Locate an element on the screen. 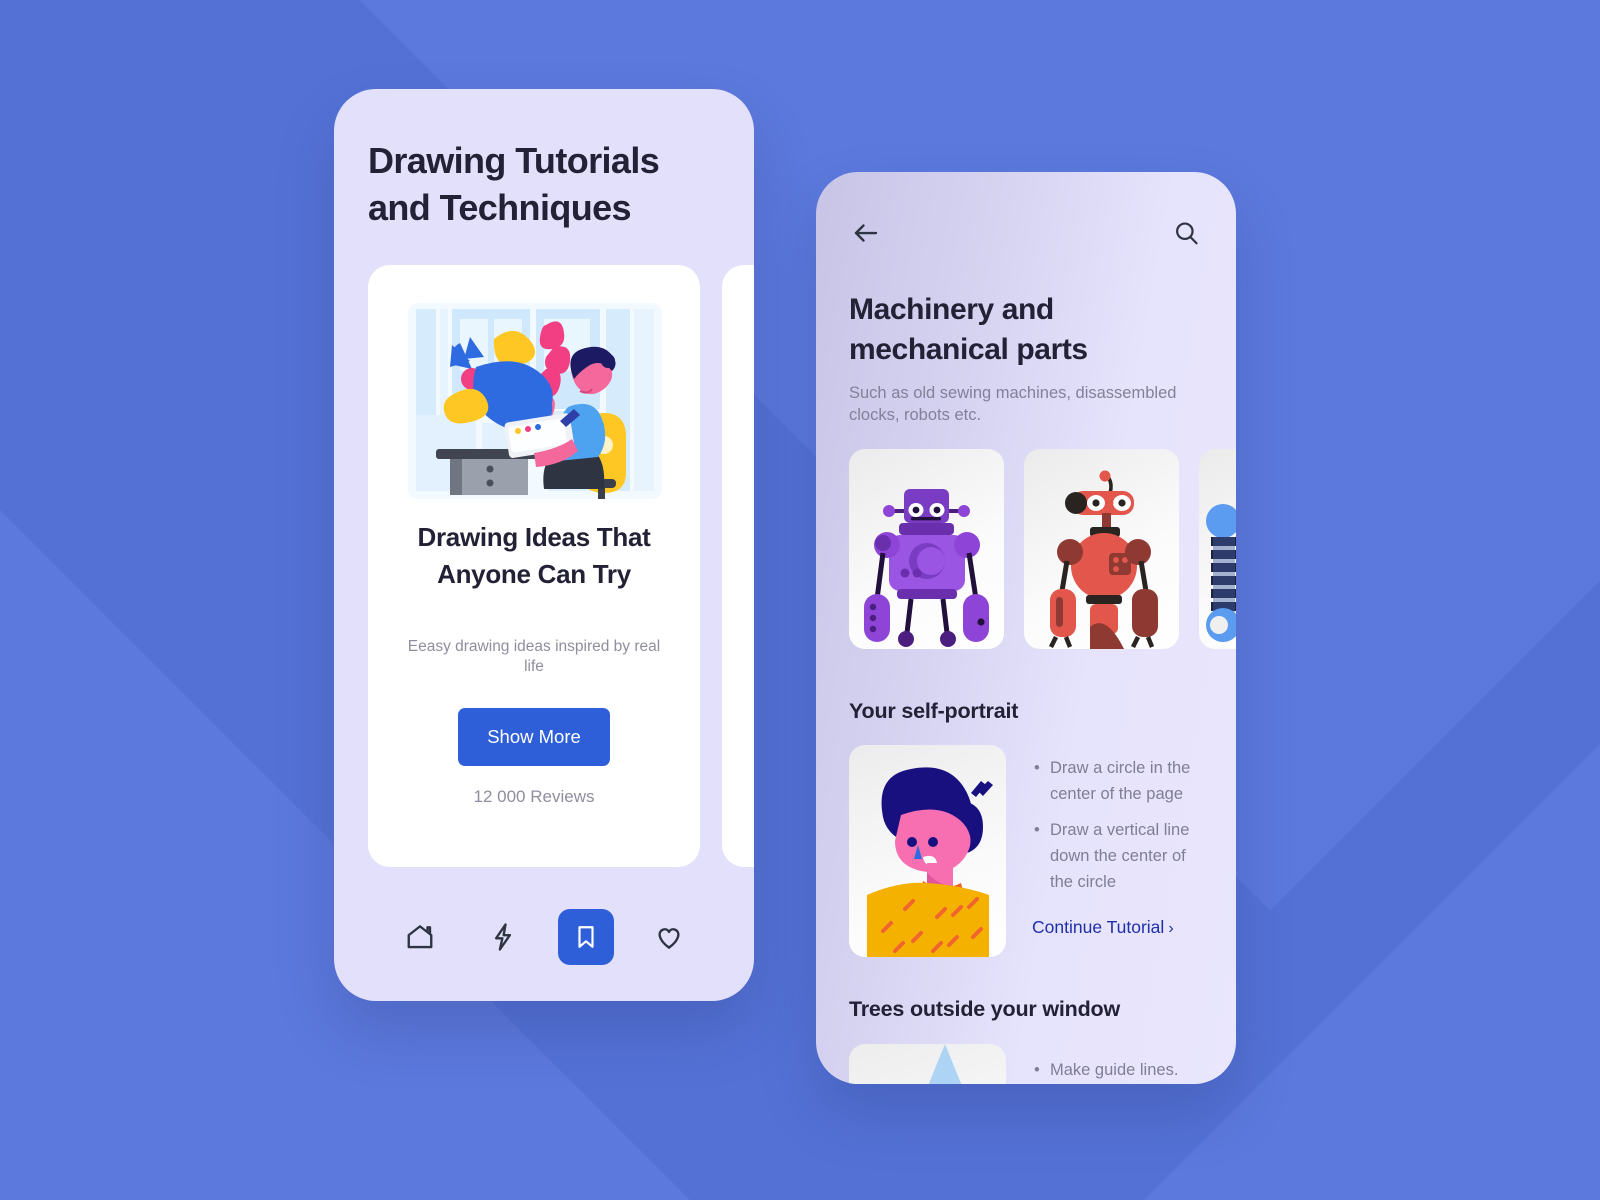  reference-thumbnail-carousel is located at coordinates (1042, 549).